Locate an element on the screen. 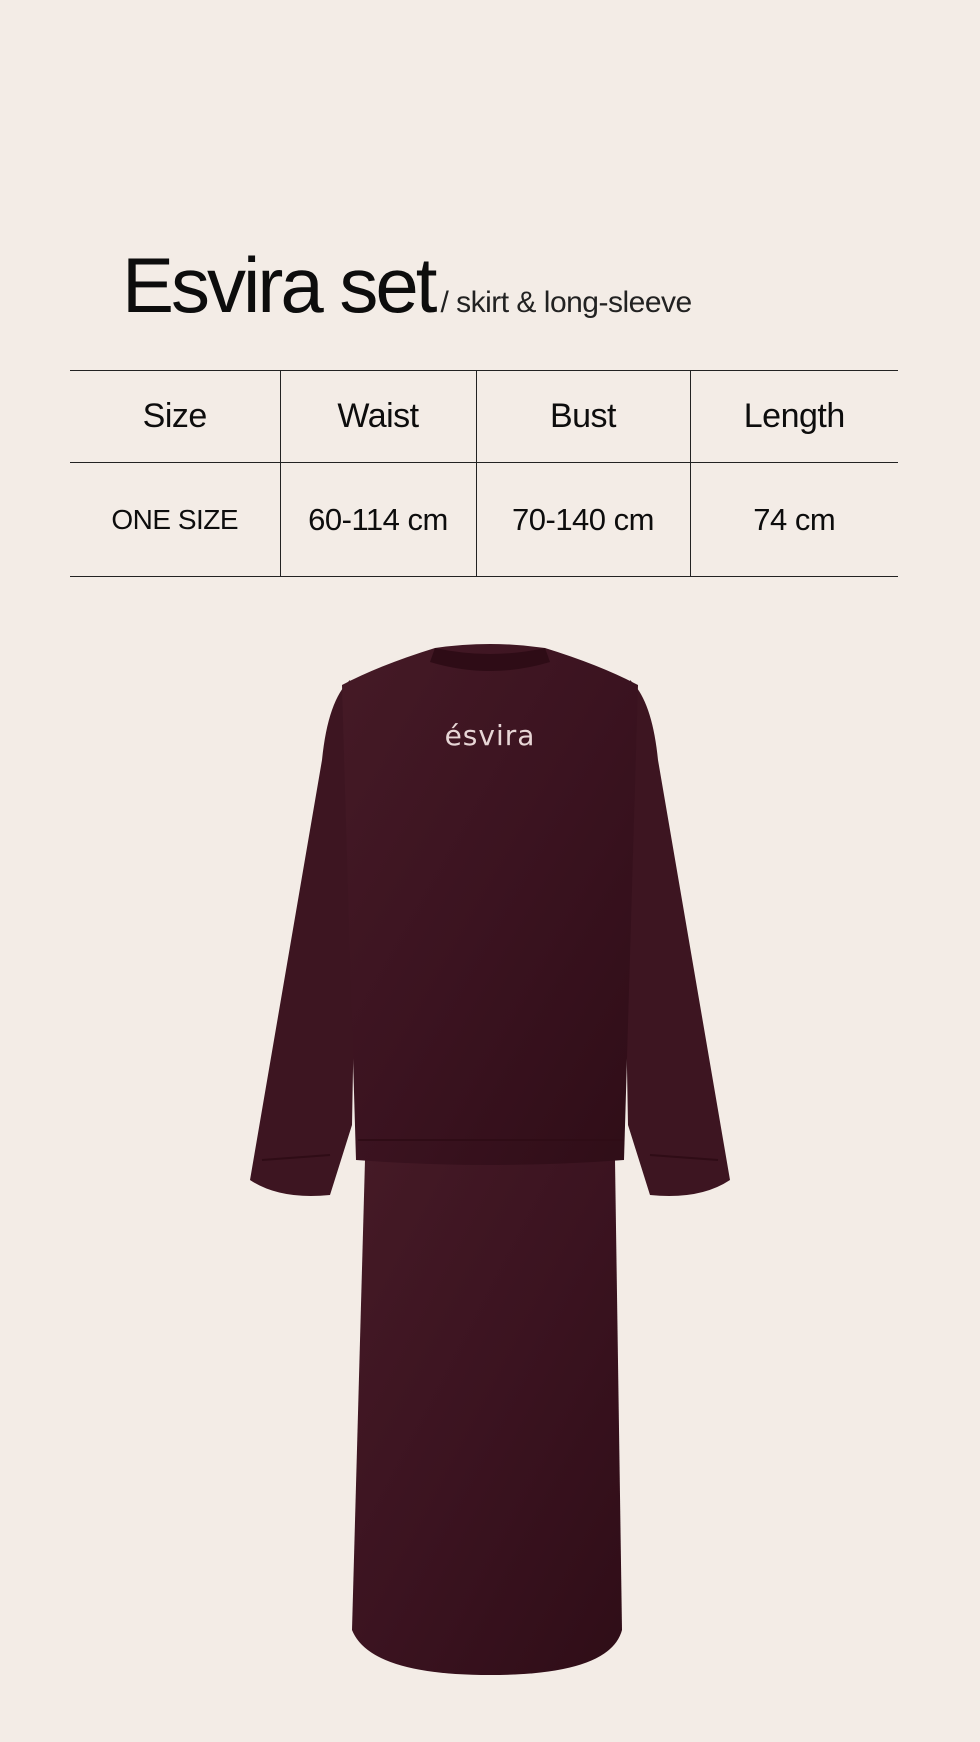 This screenshot has width=980, height=1742. garment-logo: ésvira is located at coordinates (490, 735).